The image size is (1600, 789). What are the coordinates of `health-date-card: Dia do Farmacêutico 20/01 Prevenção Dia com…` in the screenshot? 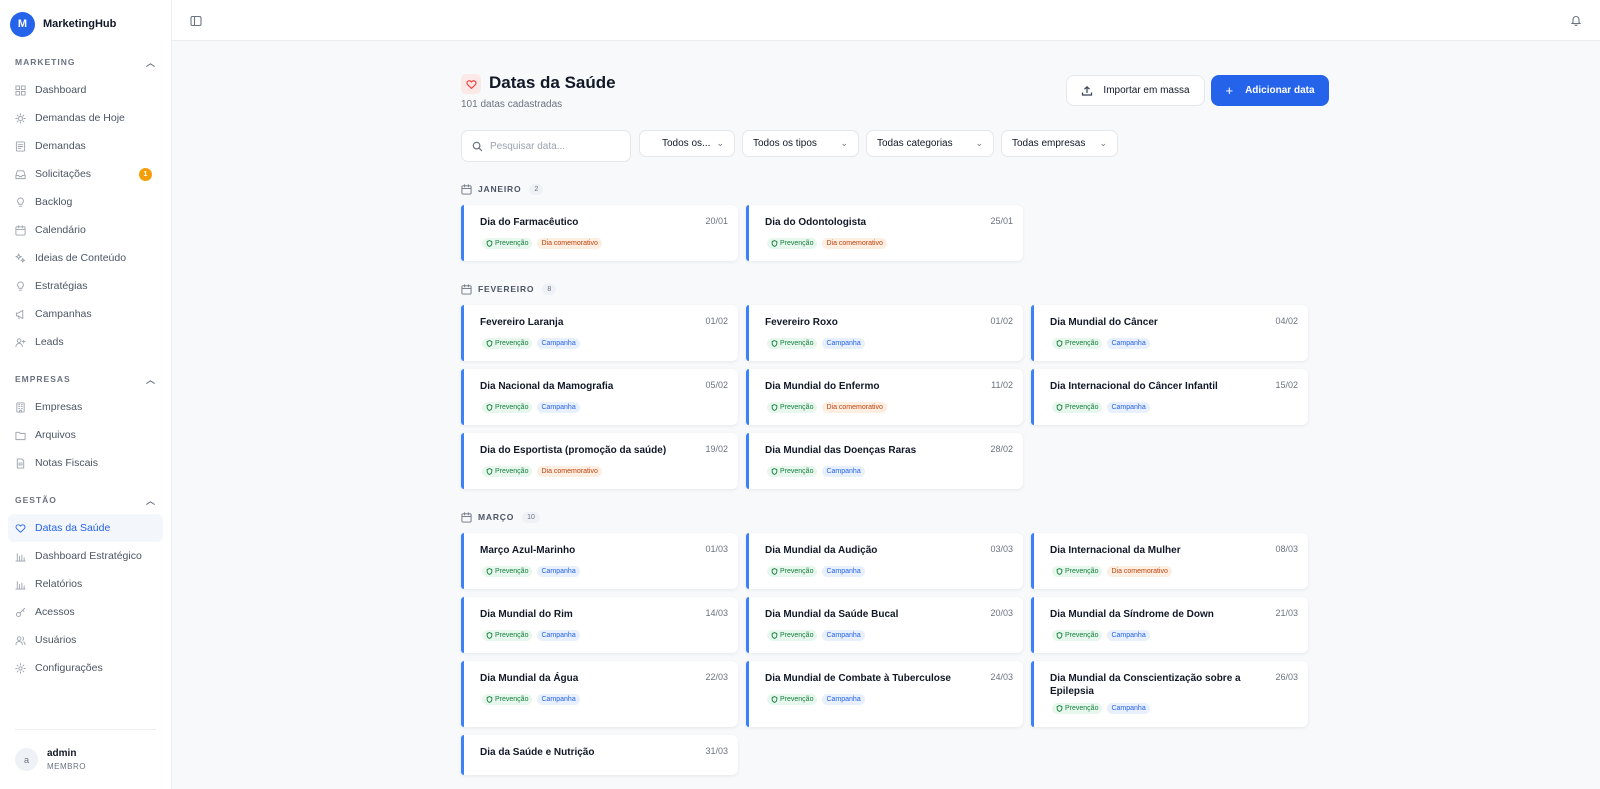 It's located at (599, 233).